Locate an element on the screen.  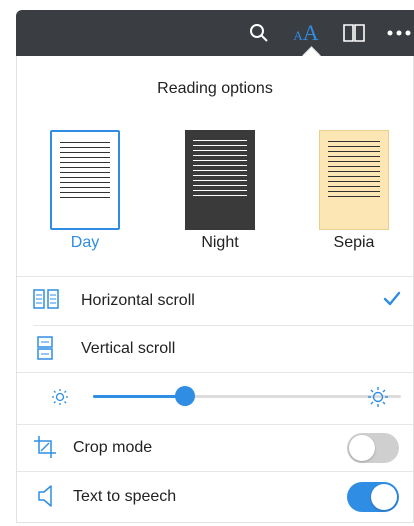
theme-day-swatch is located at coordinates (85, 180).